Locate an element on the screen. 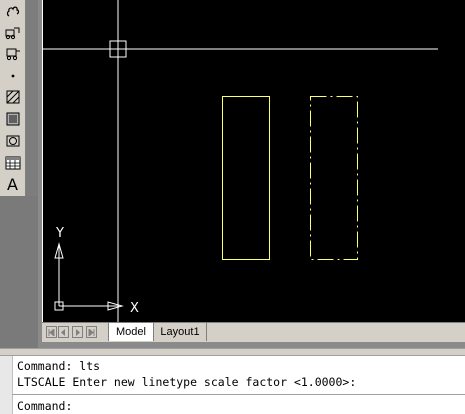 This screenshot has width=465, height=414. horizontal-scrollbar is located at coordinates (337, 332).